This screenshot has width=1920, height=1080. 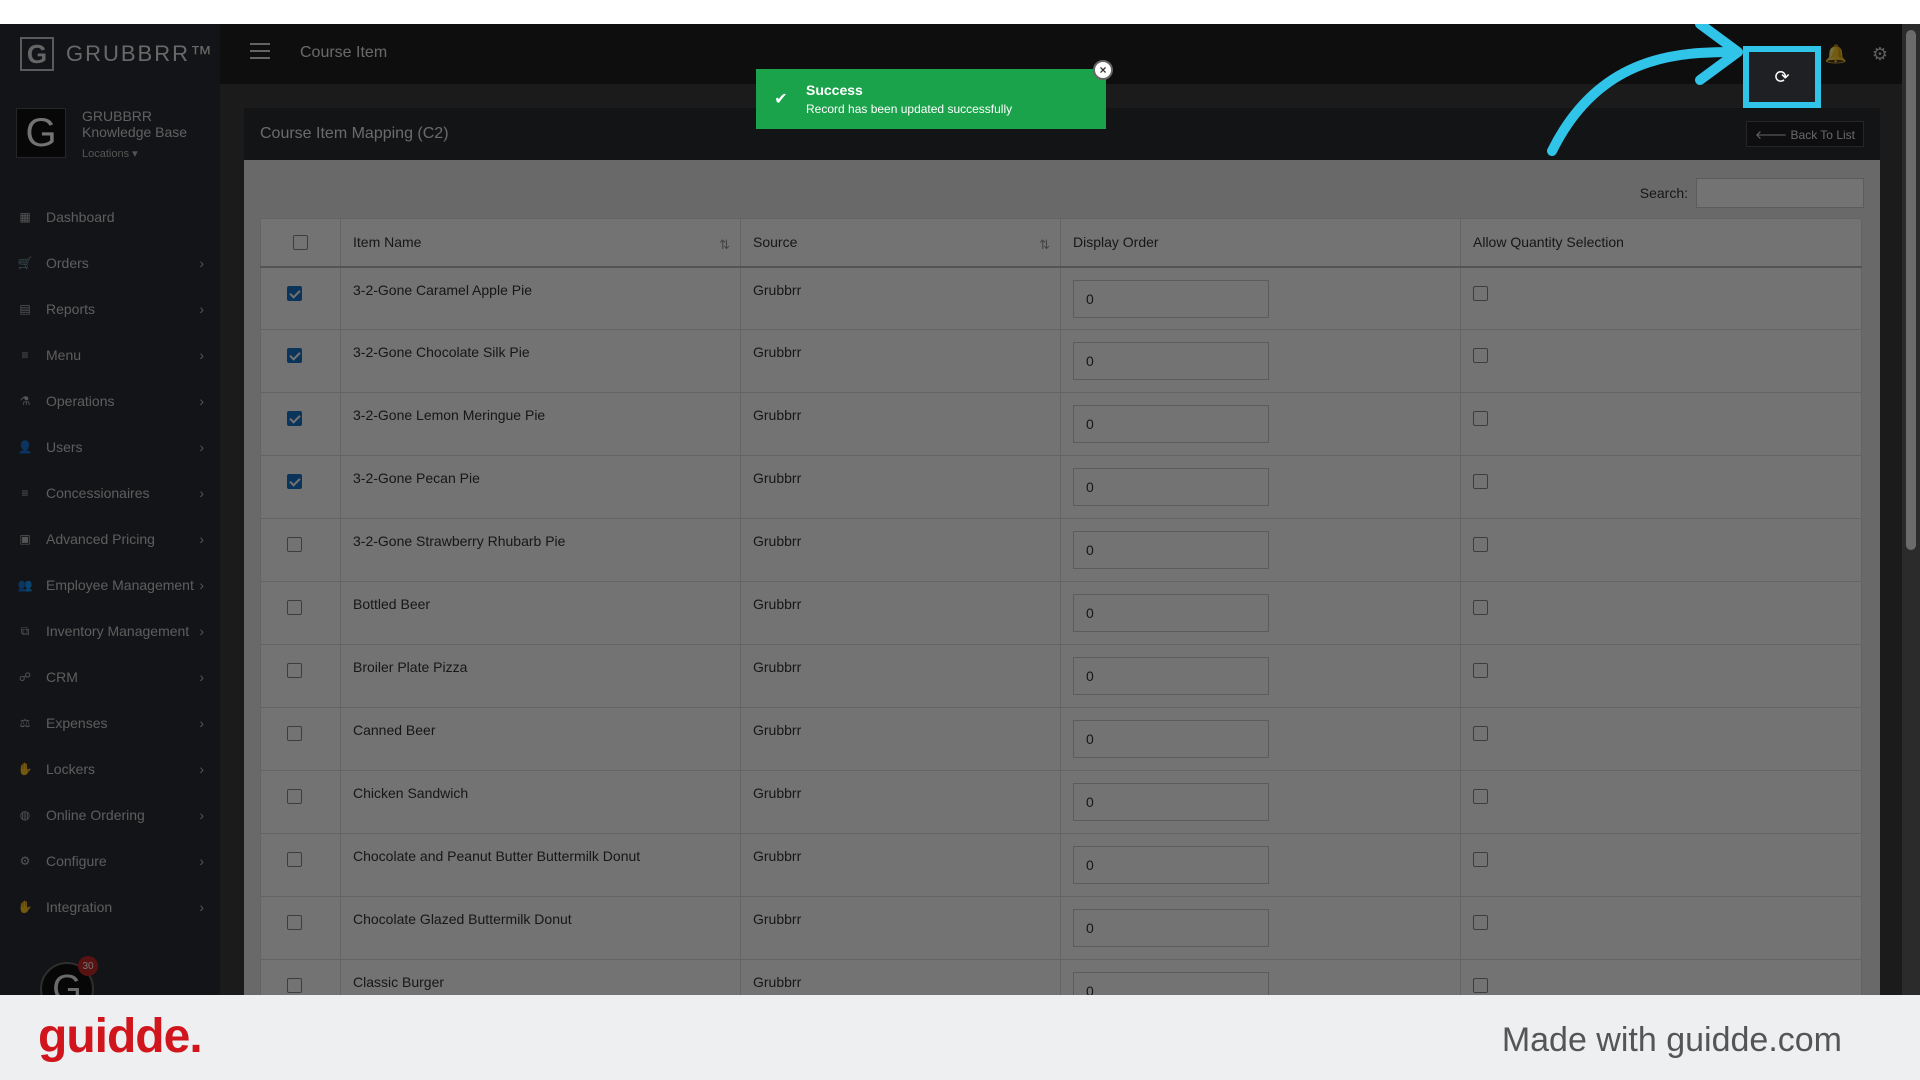 I want to click on sidebar-item-menu: ≡ Menu ›, so click(x=110, y=355).